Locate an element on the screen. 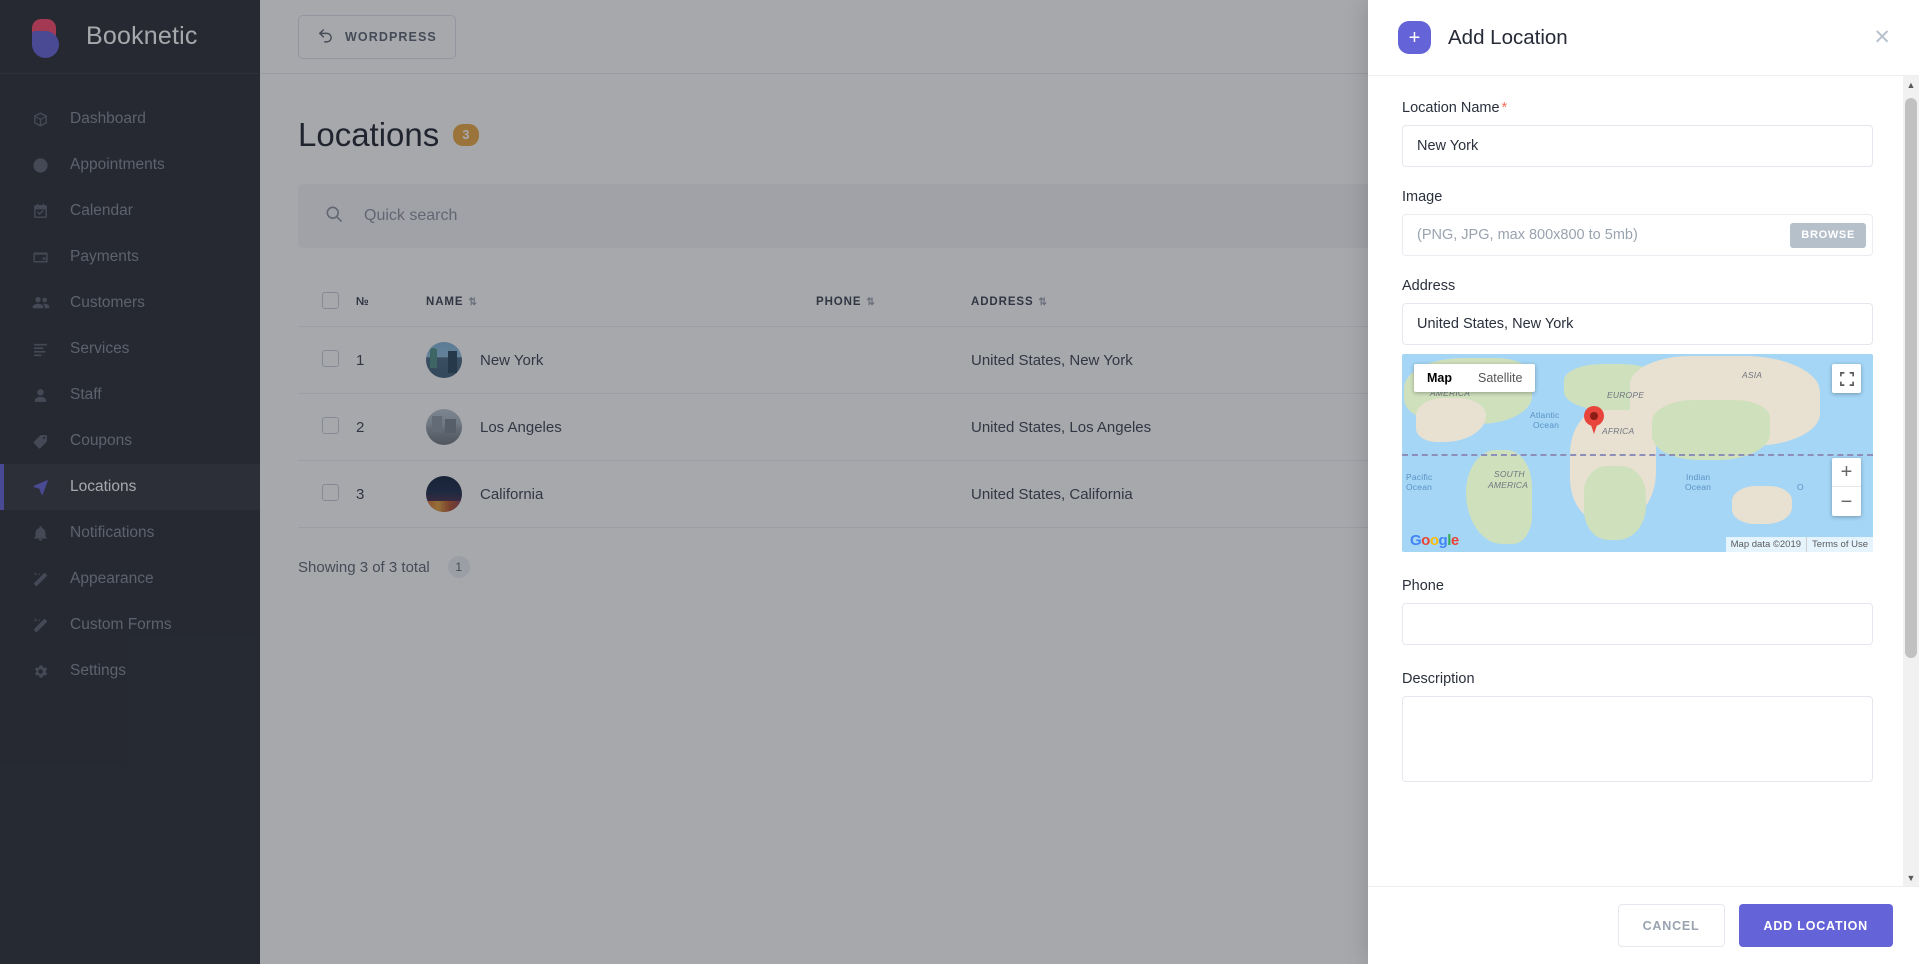 This screenshot has width=1919, height=964. address-field: Address AMERICA EUROPE ASIA AFRICA SOUTH is located at coordinates (1637, 415).